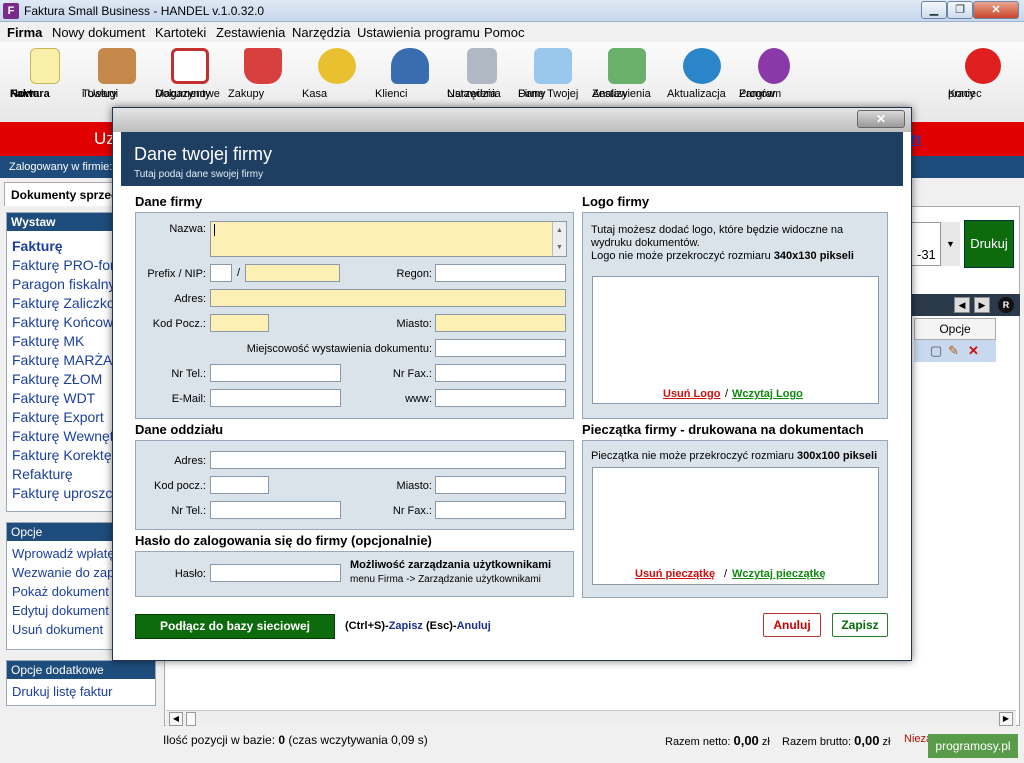 The height and width of the screenshot is (763, 1024). Describe the element at coordinates (500, 323) in the screenshot. I see `city-input` at that location.